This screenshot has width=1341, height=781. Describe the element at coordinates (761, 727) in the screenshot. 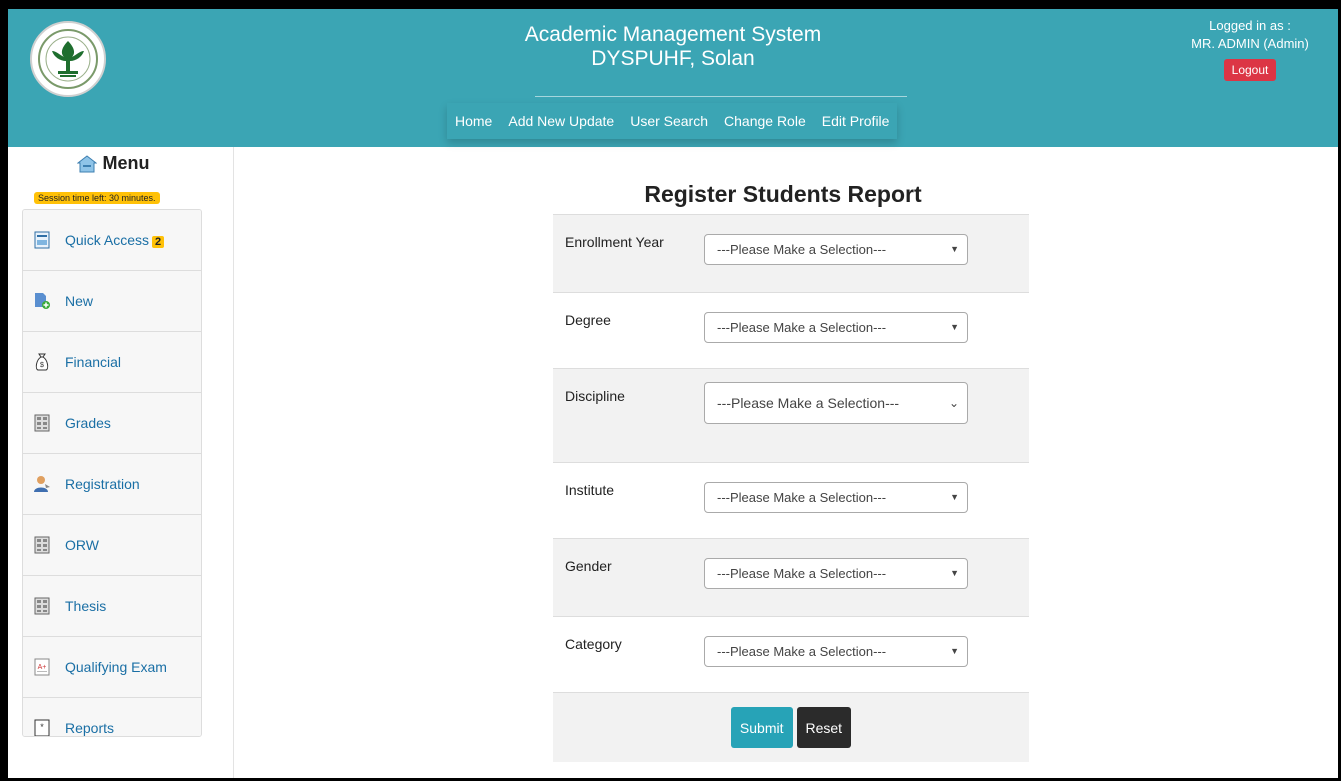

I see `submit-button: Submit` at that location.